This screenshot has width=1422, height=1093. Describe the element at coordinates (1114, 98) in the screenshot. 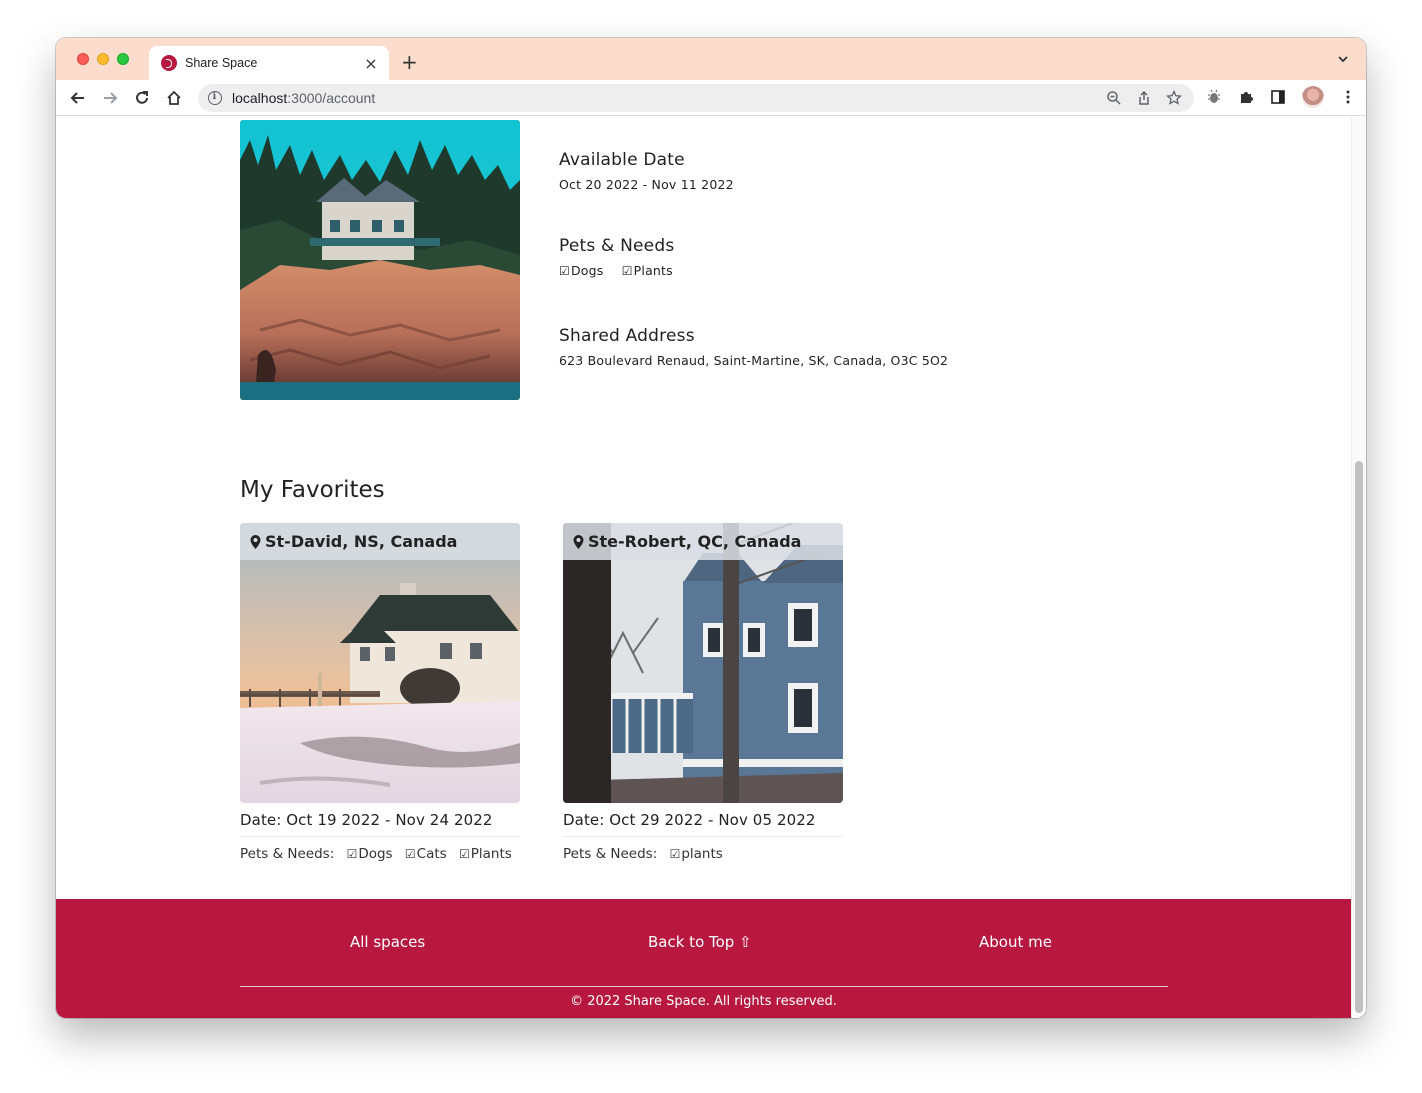

I see `zoom-icon` at that location.